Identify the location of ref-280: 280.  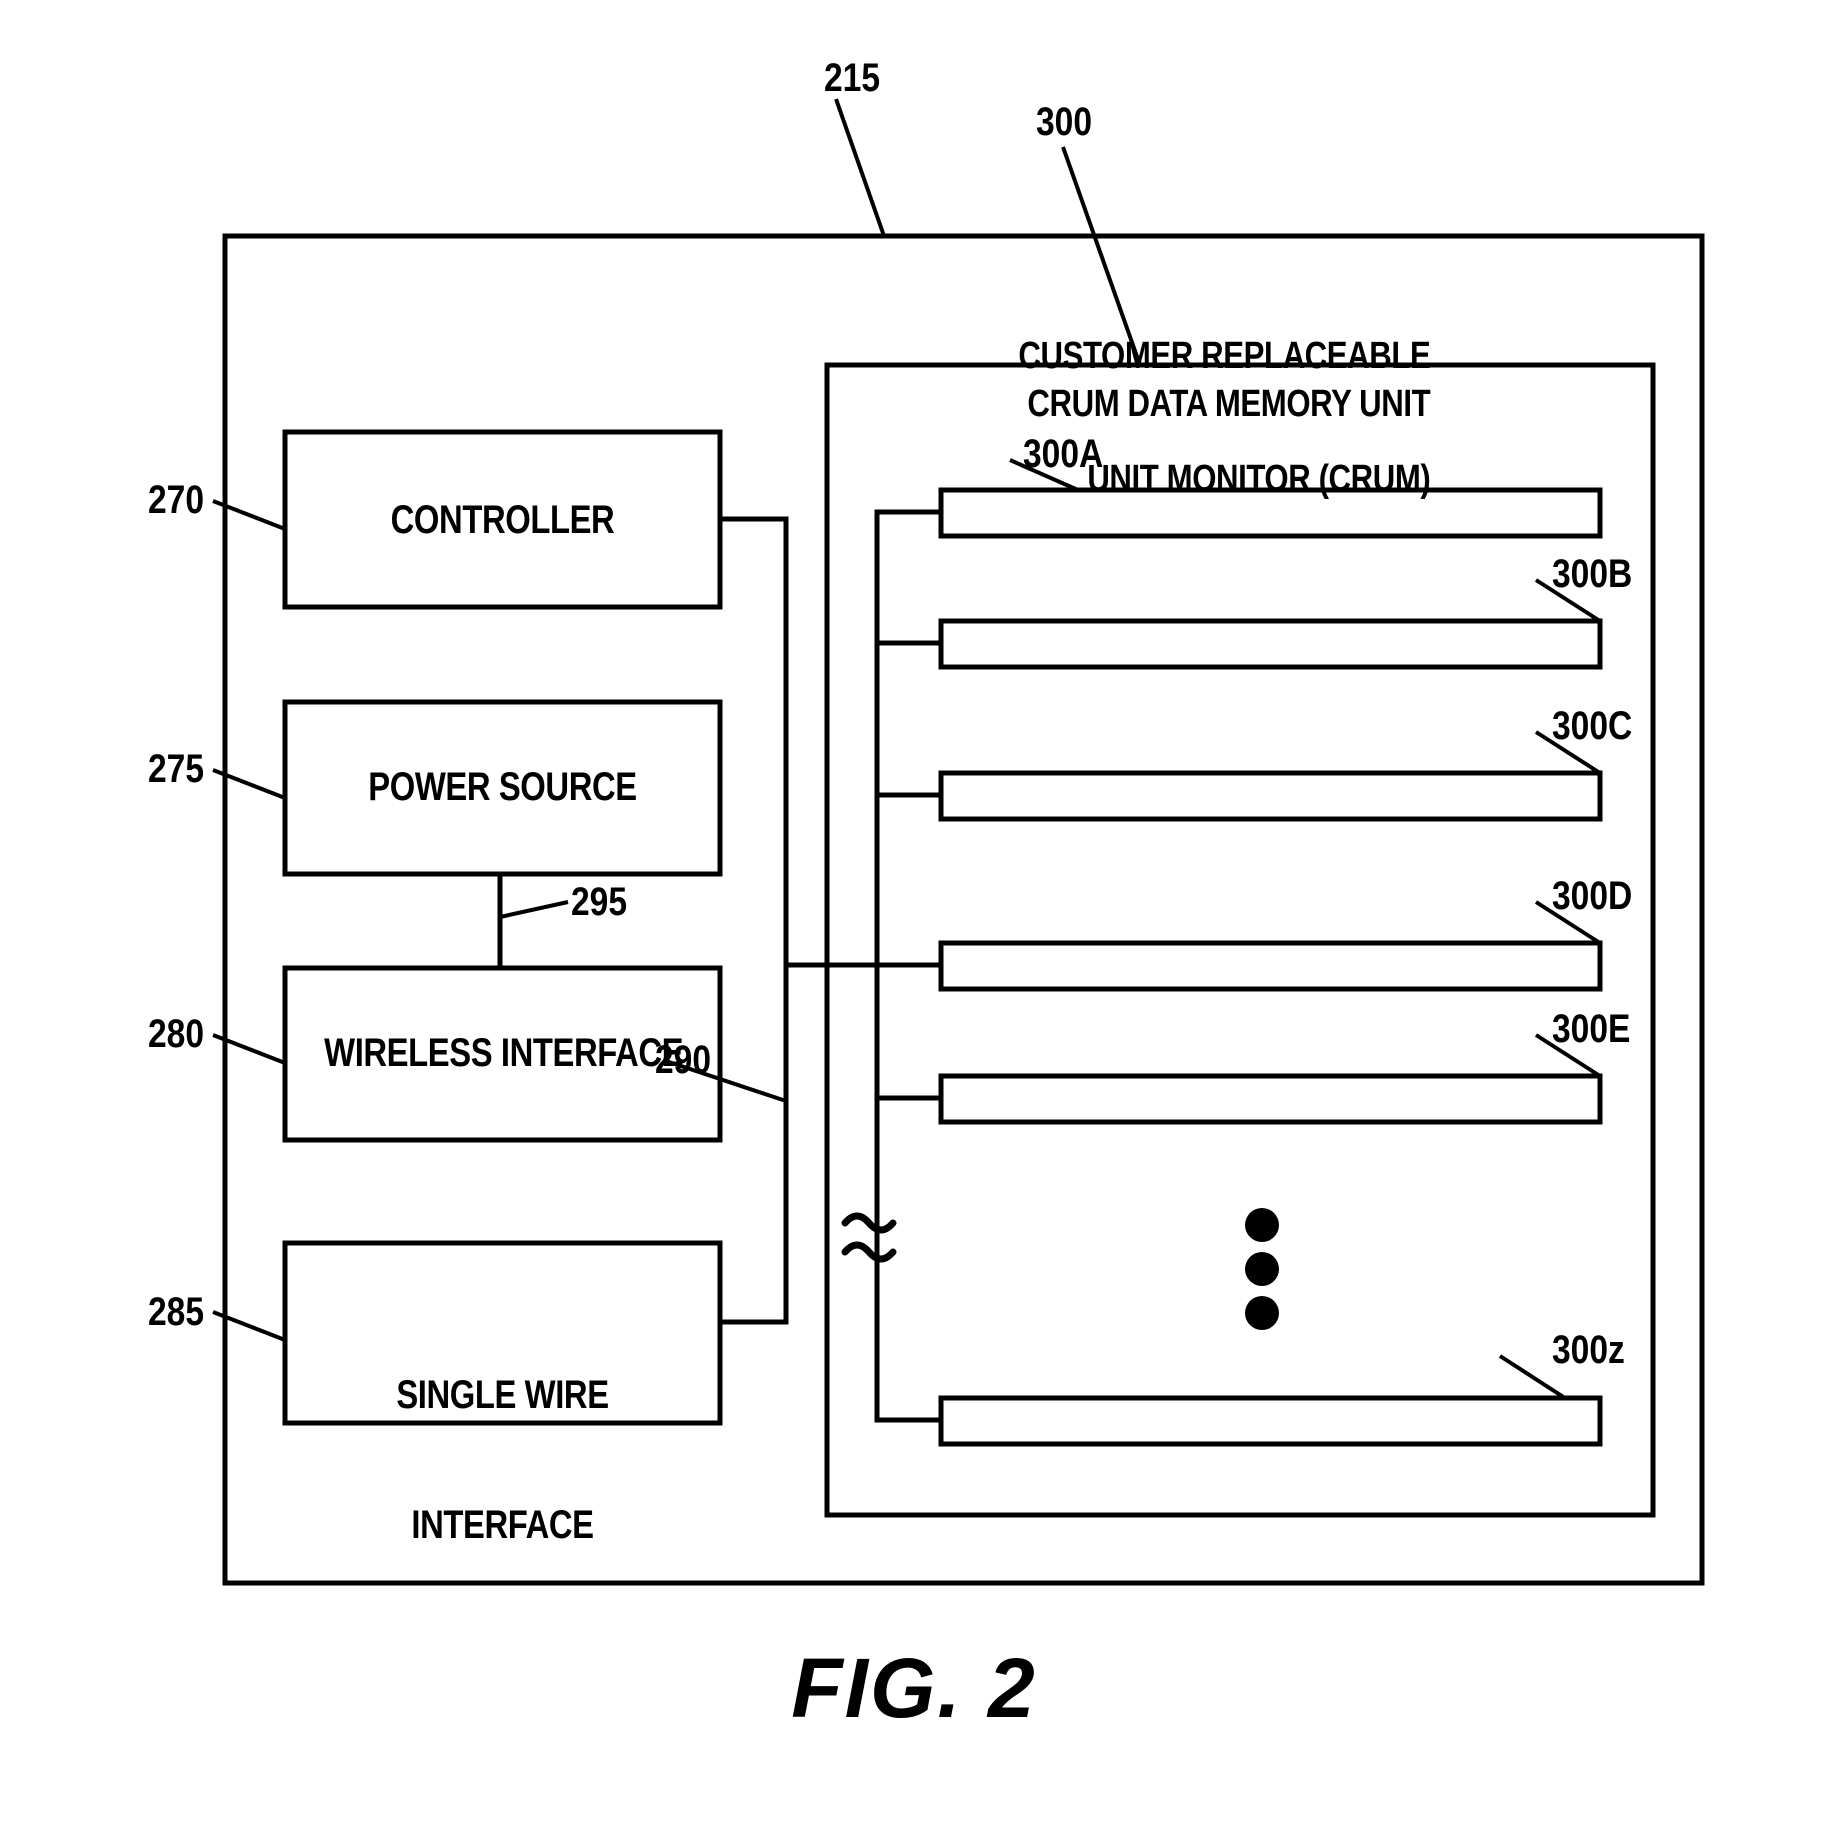
(176, 1034).